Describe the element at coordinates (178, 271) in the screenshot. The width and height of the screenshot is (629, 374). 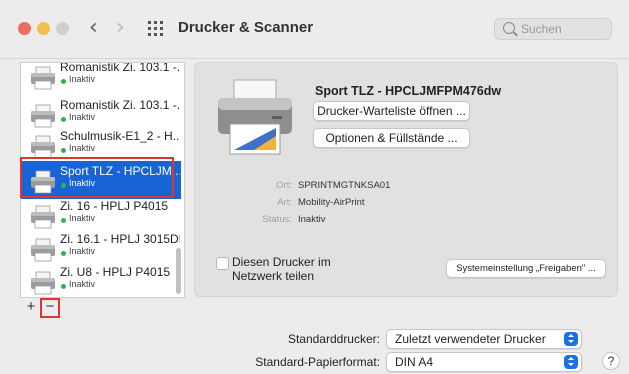
I see `list-scrollbar` at that location.